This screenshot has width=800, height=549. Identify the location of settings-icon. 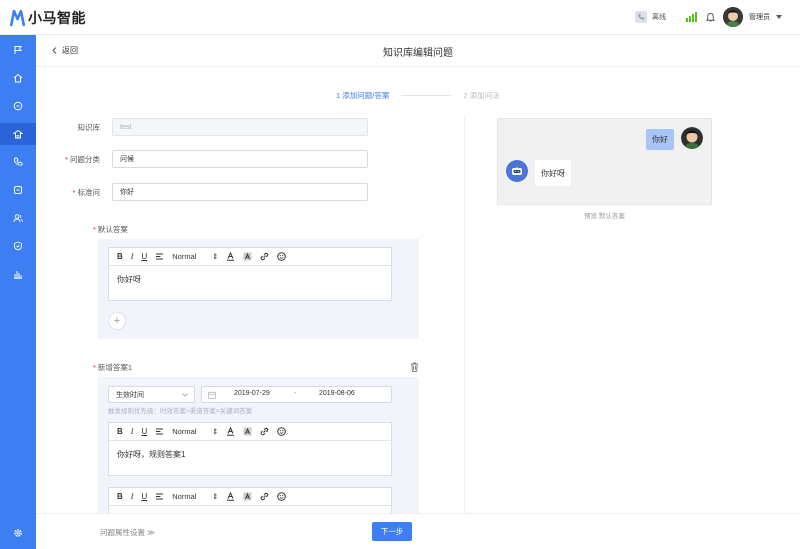
(18, 533).